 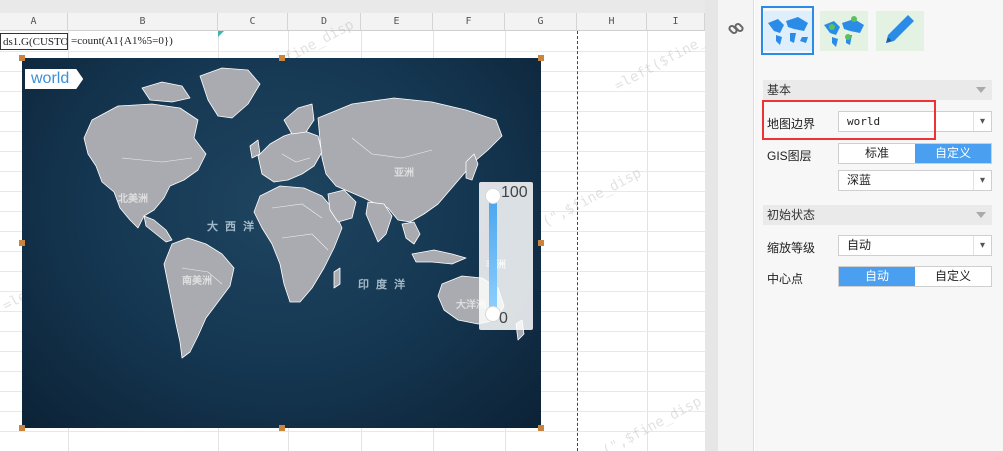 What do you see at coordinates (711, 225) in the screenshot?
I see `pane-divider` at bounding box center [711, 225].